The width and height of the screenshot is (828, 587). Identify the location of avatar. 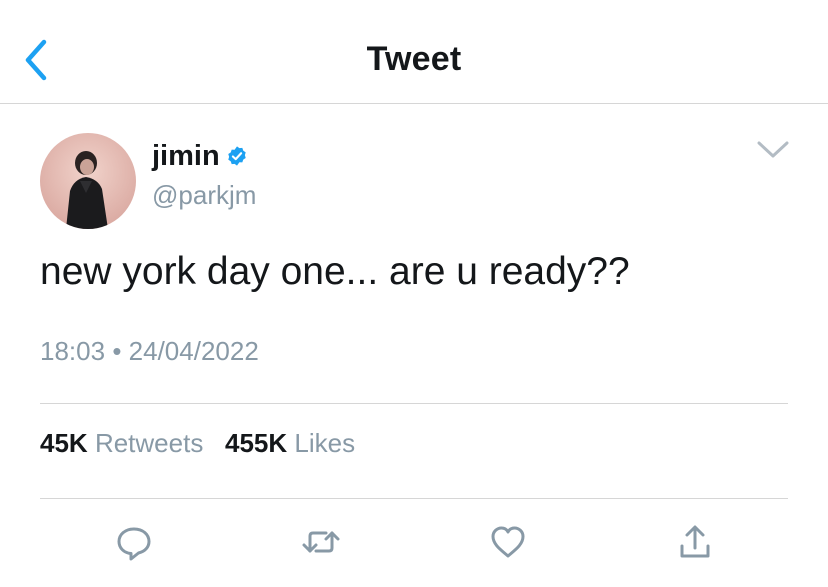
(88, 181).